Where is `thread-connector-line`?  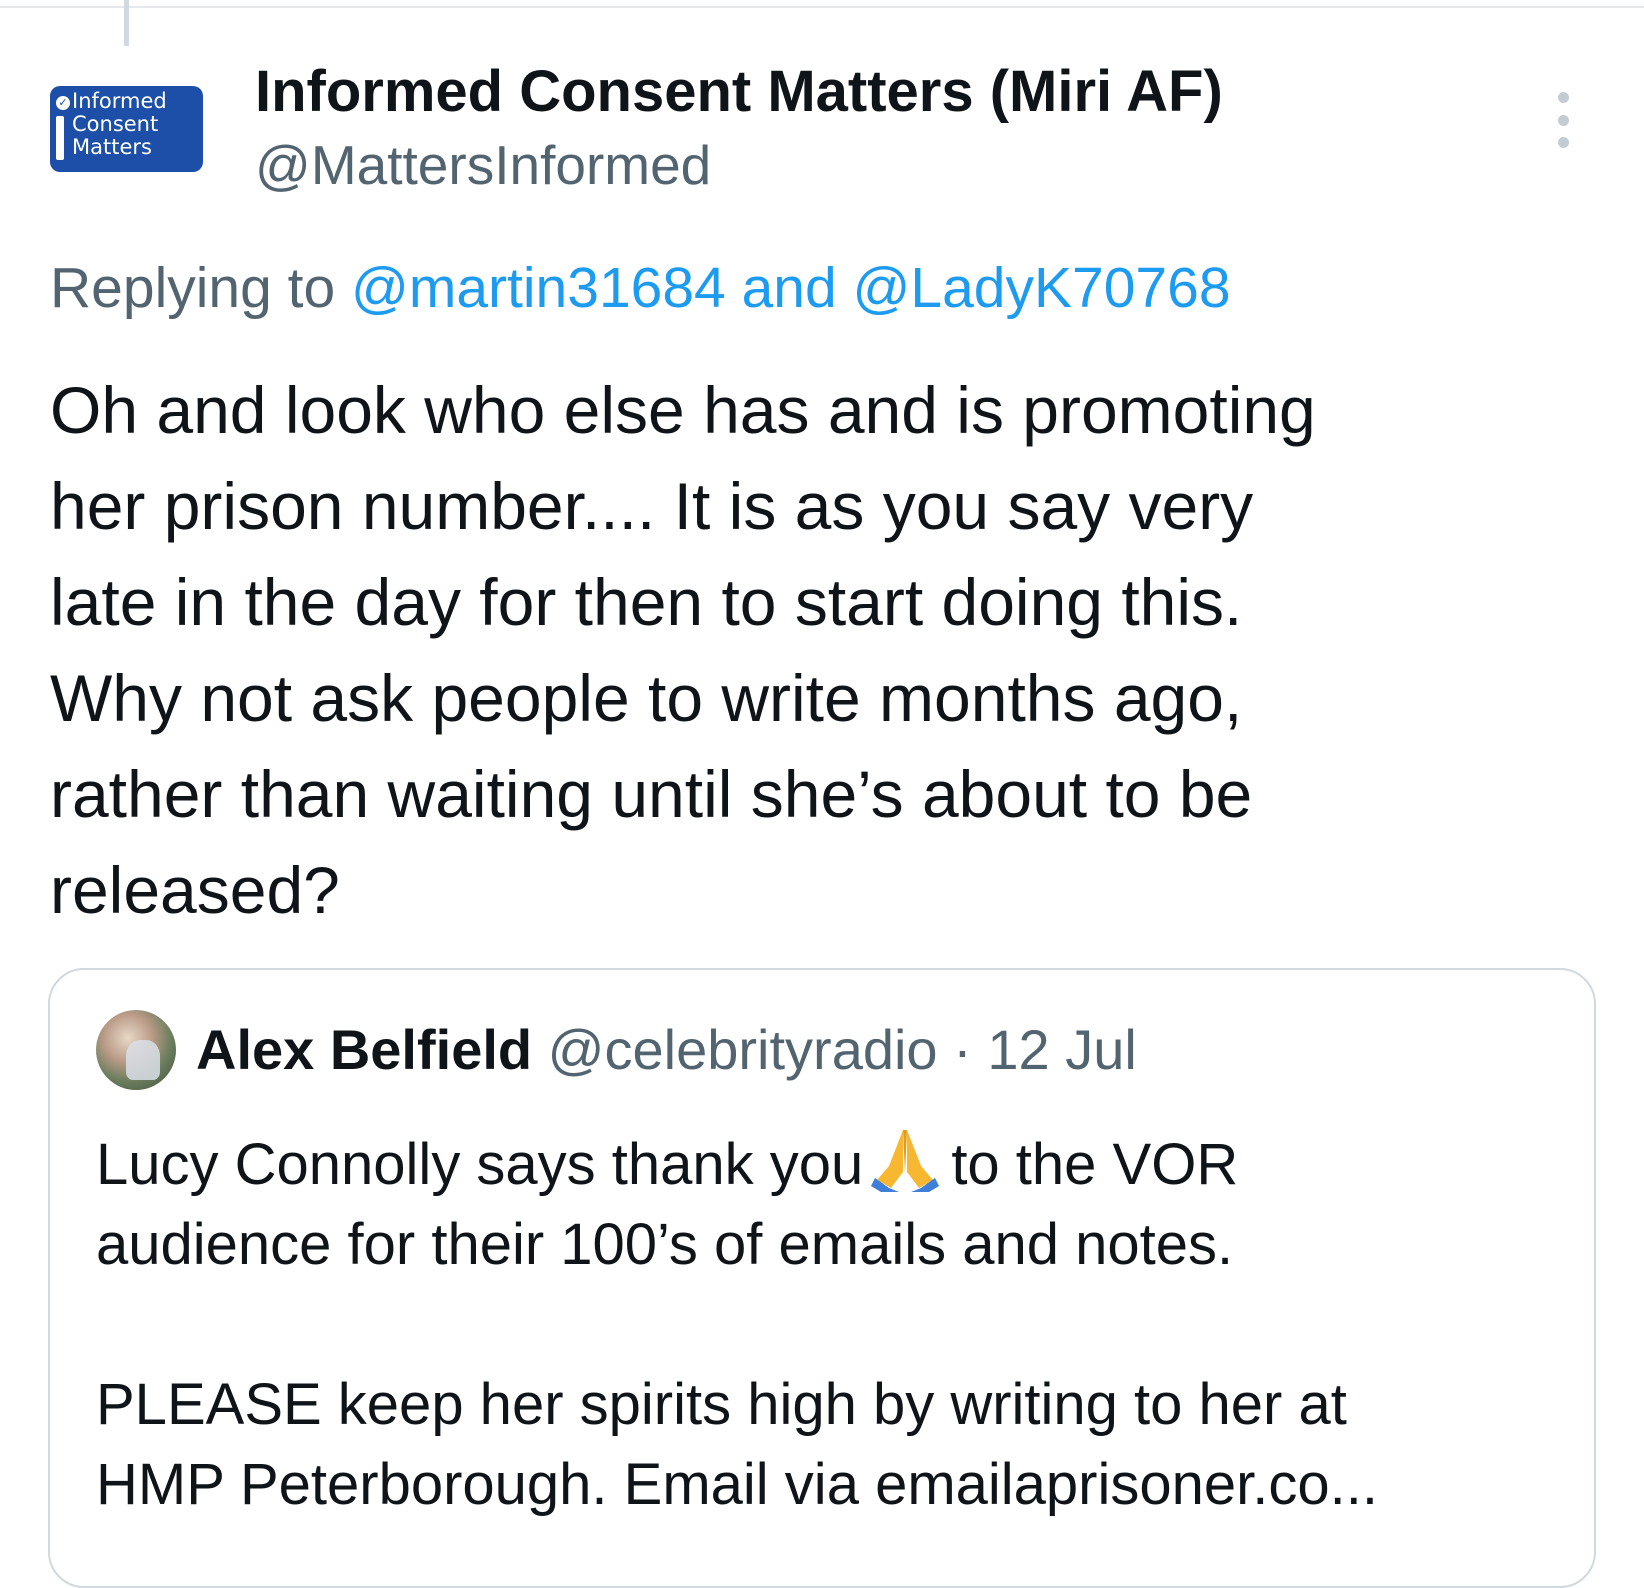
thread-connector-line is located at coordinates (126, 23).